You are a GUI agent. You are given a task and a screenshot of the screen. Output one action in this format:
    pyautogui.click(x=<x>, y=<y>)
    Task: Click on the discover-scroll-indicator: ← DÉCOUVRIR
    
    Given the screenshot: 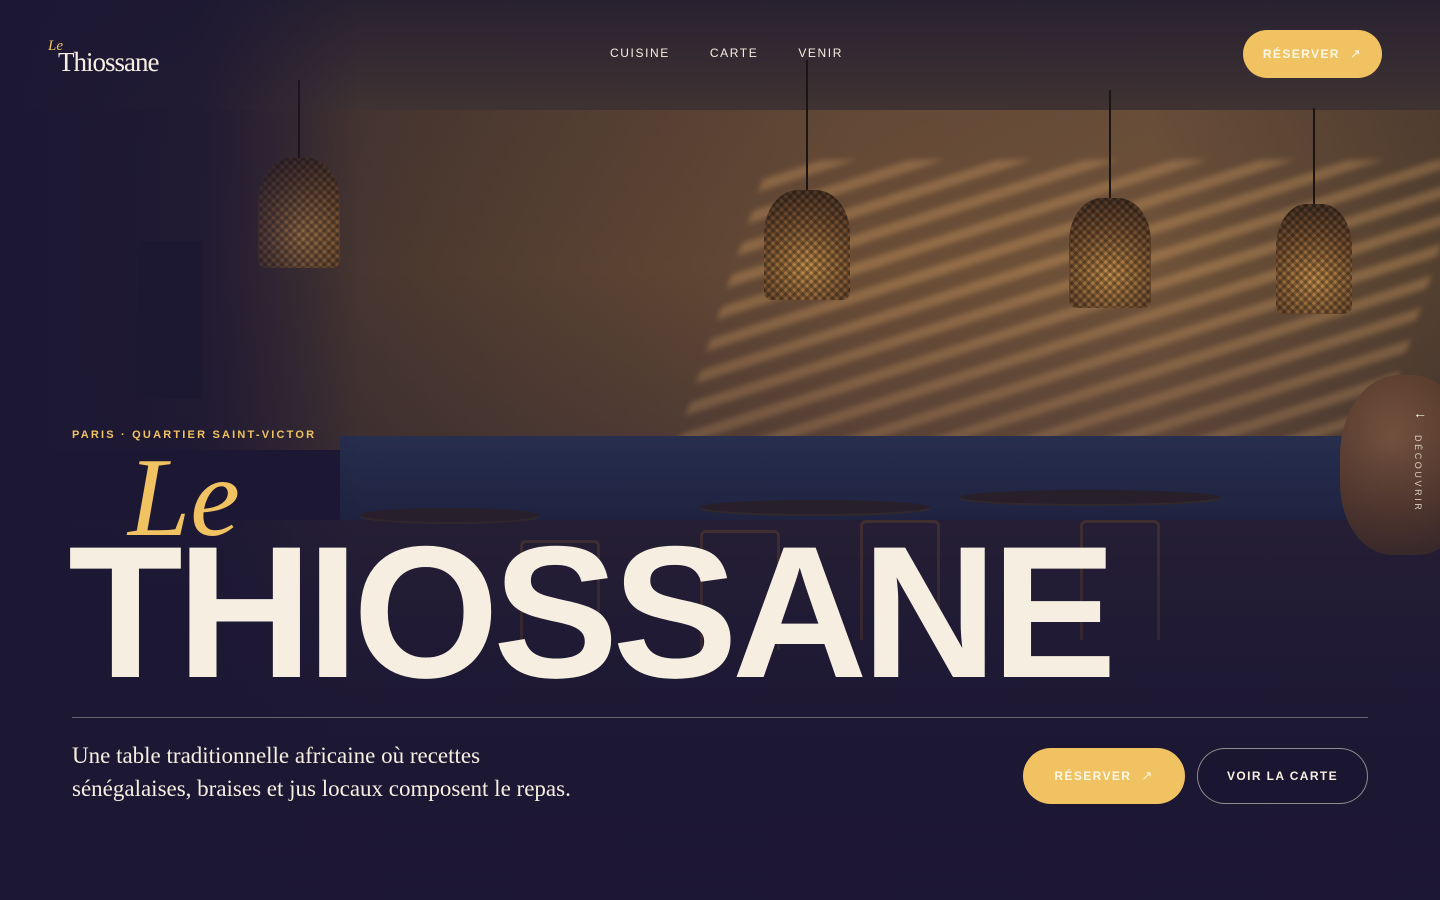 What is the action you would take?
    pyautogui.click(x=1420, y=460)
    